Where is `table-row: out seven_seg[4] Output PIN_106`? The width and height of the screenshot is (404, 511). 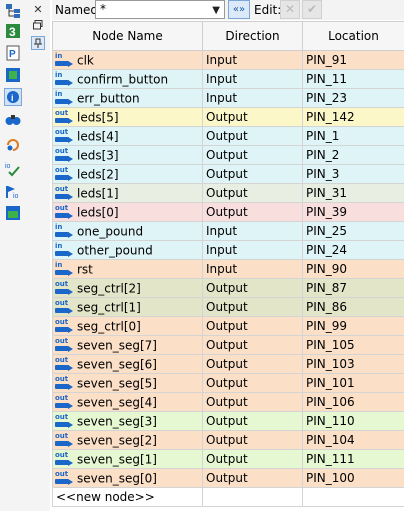
table-row: out seven_seg[4] Output PIN_106 is located at coordinates (228, 402).